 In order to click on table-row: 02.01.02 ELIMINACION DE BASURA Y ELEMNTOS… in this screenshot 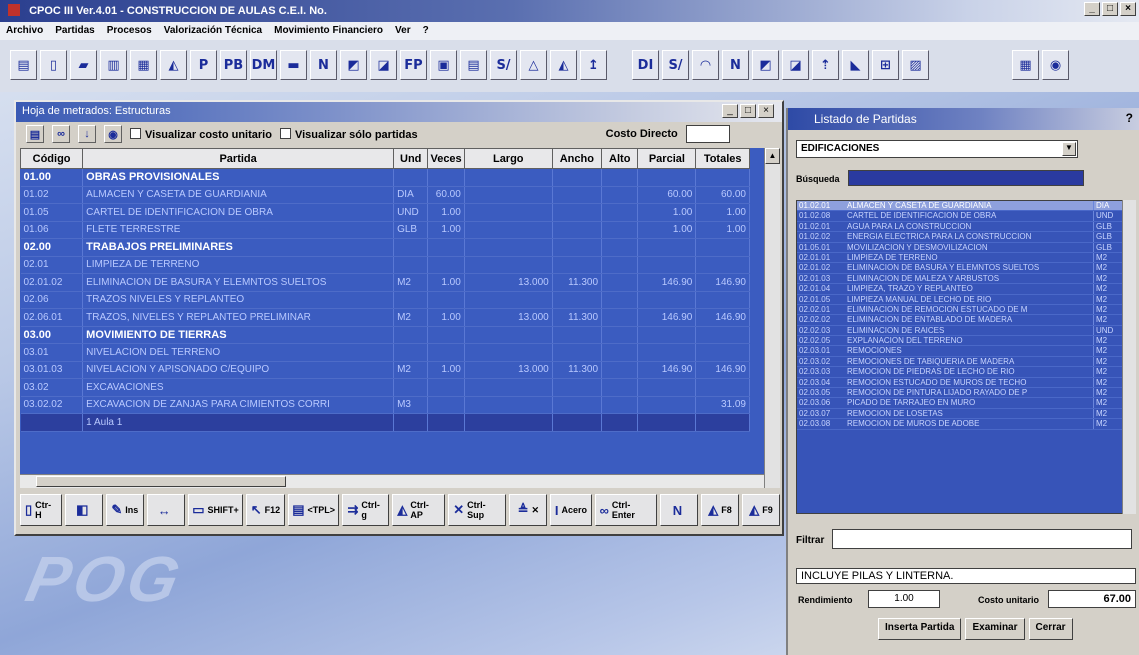, I will do `click(385, 282)`.